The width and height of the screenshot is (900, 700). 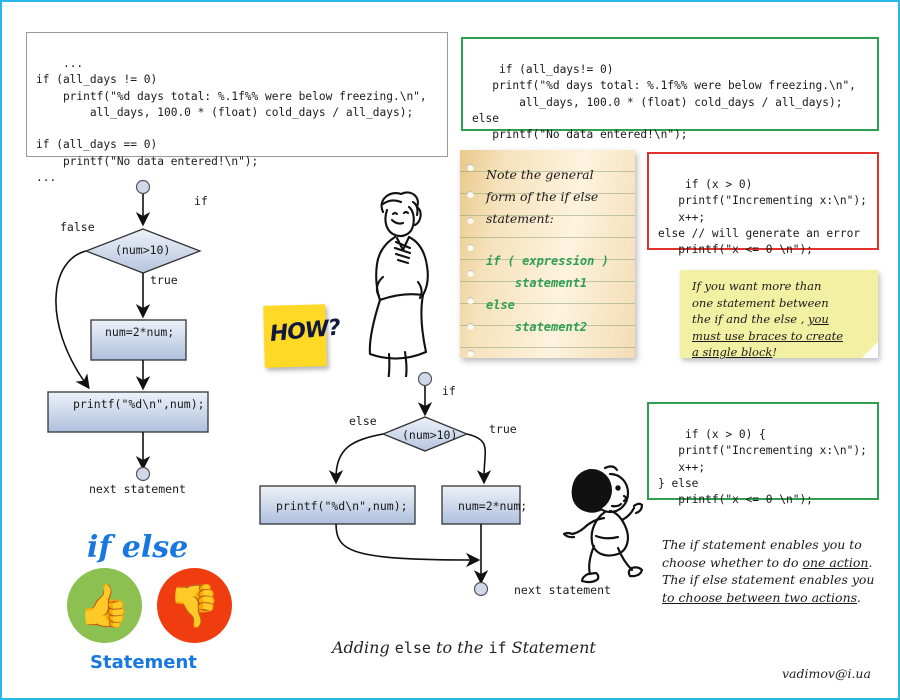 I want to click on tip-line-4: must use braces to create, so click(x=768, y=335).